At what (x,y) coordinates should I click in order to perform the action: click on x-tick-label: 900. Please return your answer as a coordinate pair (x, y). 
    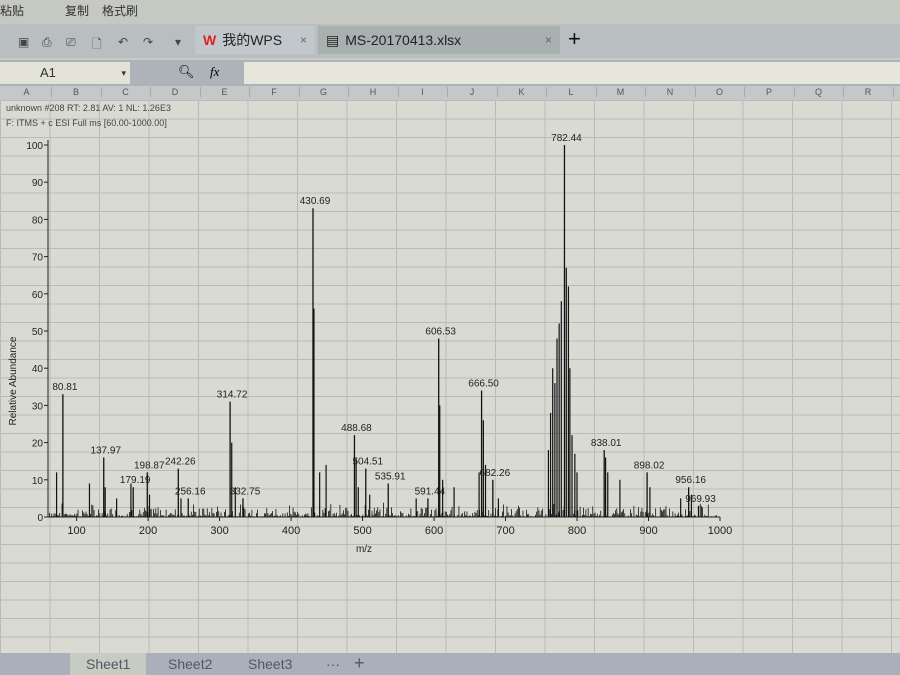
    Looking at the image, I should click on (648, 531).